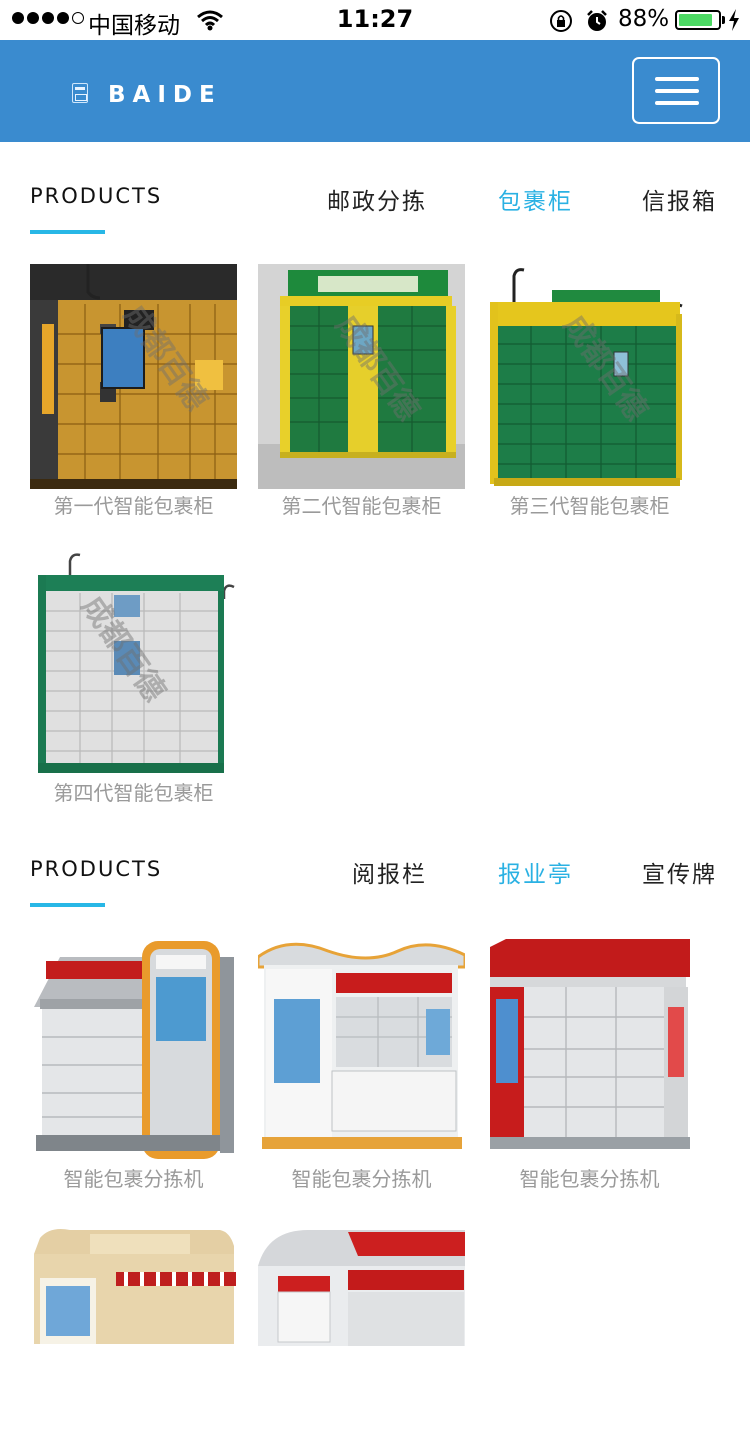 This screenshot has height=1451, width=750. Describe the element at coordinates (698, 20) in the screenshot. I see `battery-icon` at that location.